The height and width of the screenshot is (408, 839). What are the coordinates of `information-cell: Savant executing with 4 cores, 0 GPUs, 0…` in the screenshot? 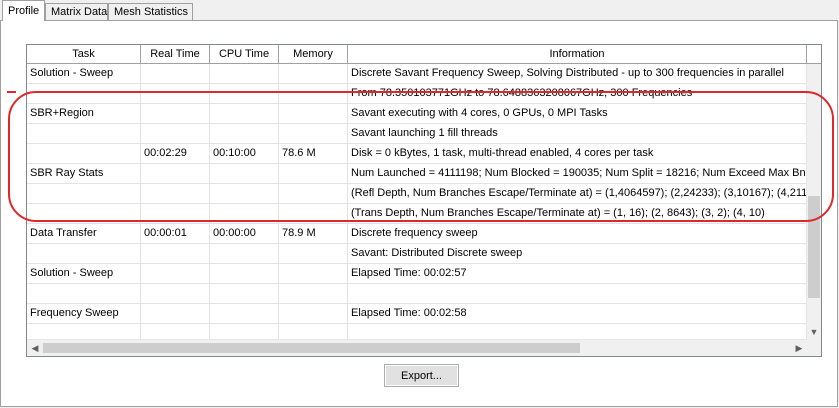 It's located at (479, 113).